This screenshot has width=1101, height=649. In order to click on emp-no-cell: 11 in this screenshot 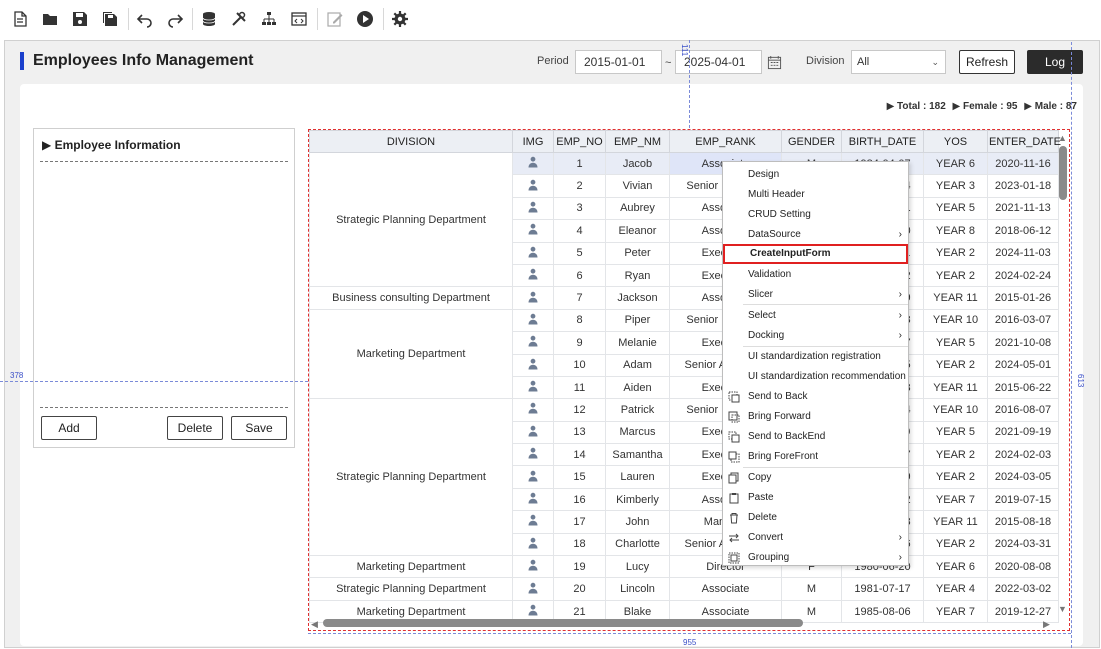, I will do `click(579, 387)`.